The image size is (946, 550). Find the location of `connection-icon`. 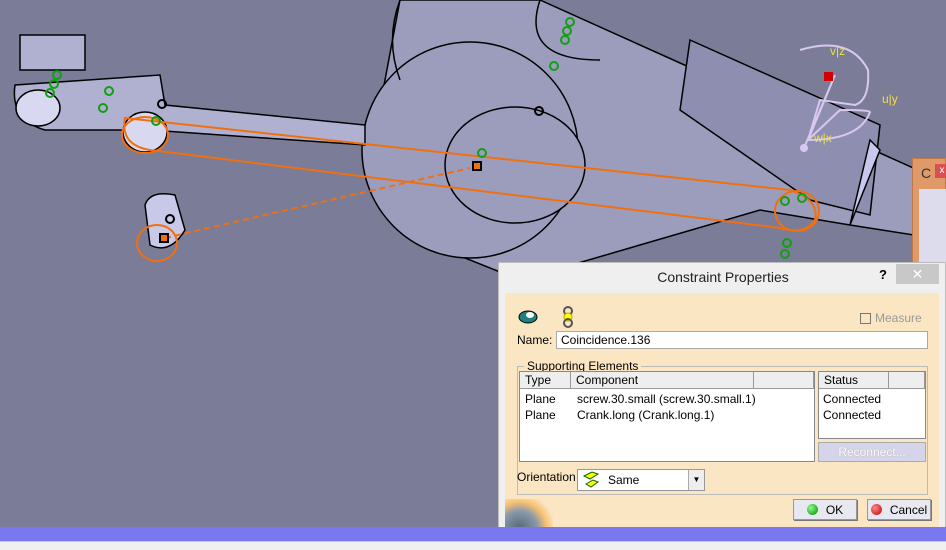

connection-icon is located at coordinates (568, 317).